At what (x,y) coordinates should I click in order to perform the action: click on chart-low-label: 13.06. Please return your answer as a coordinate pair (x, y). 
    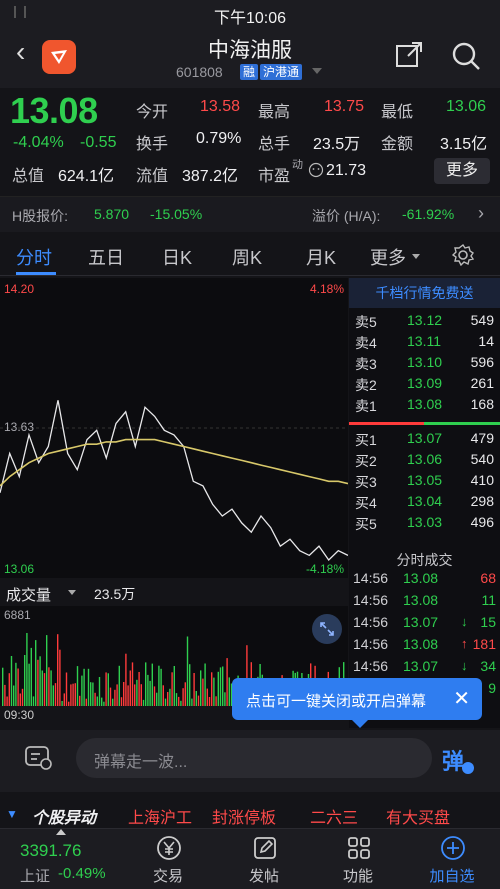
    Looking at the image, I should click on (19, 569).